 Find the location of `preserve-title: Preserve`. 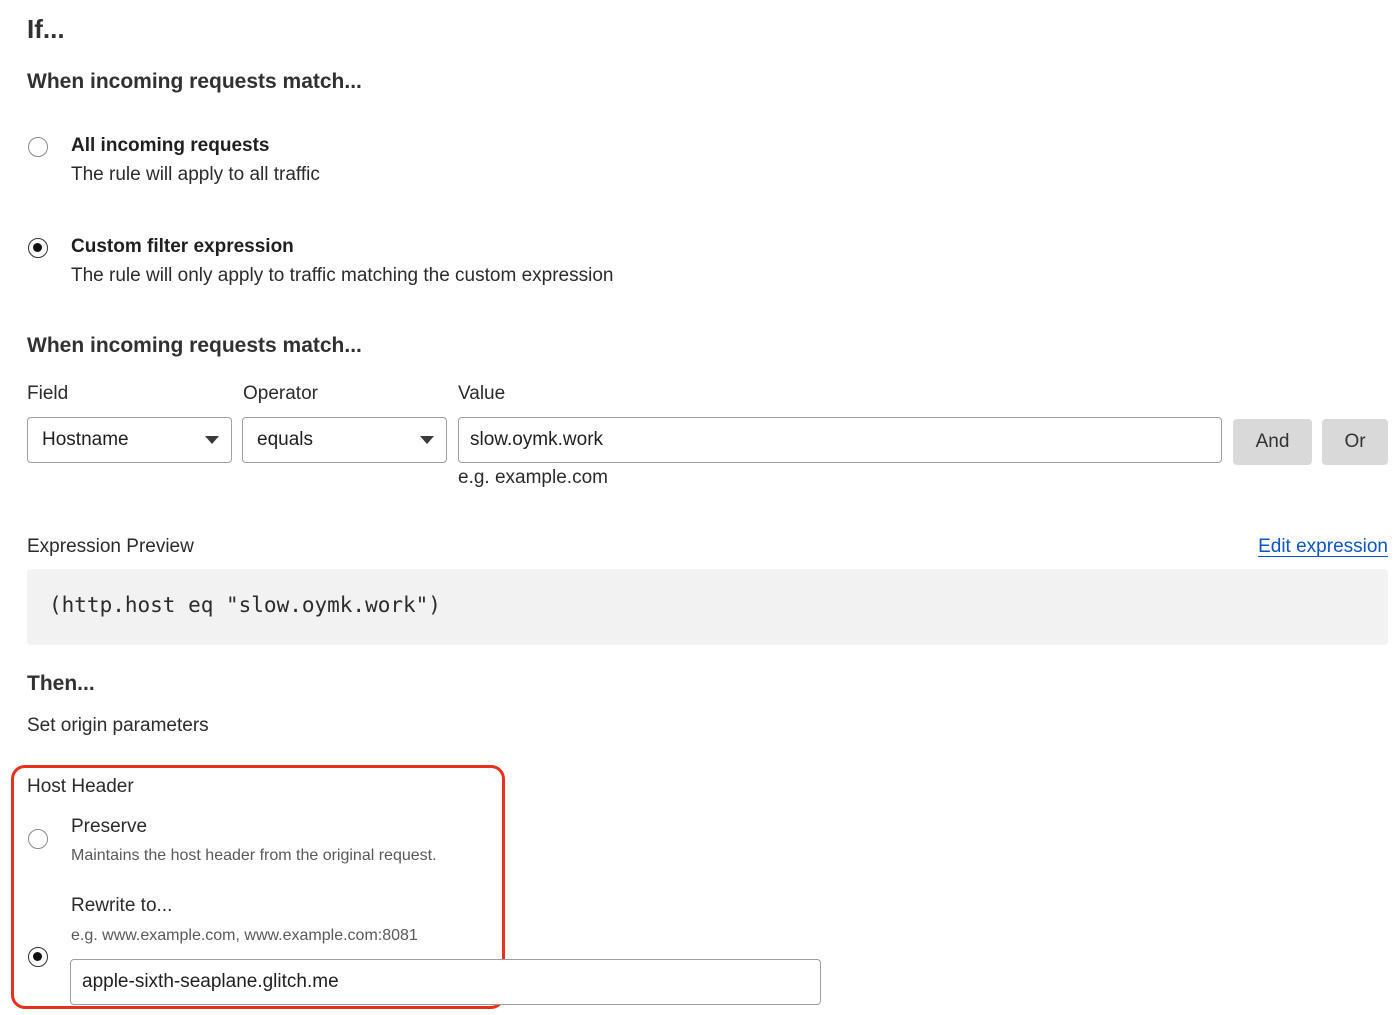

preserve-title: Preserve is located at coordinates (109, 826).